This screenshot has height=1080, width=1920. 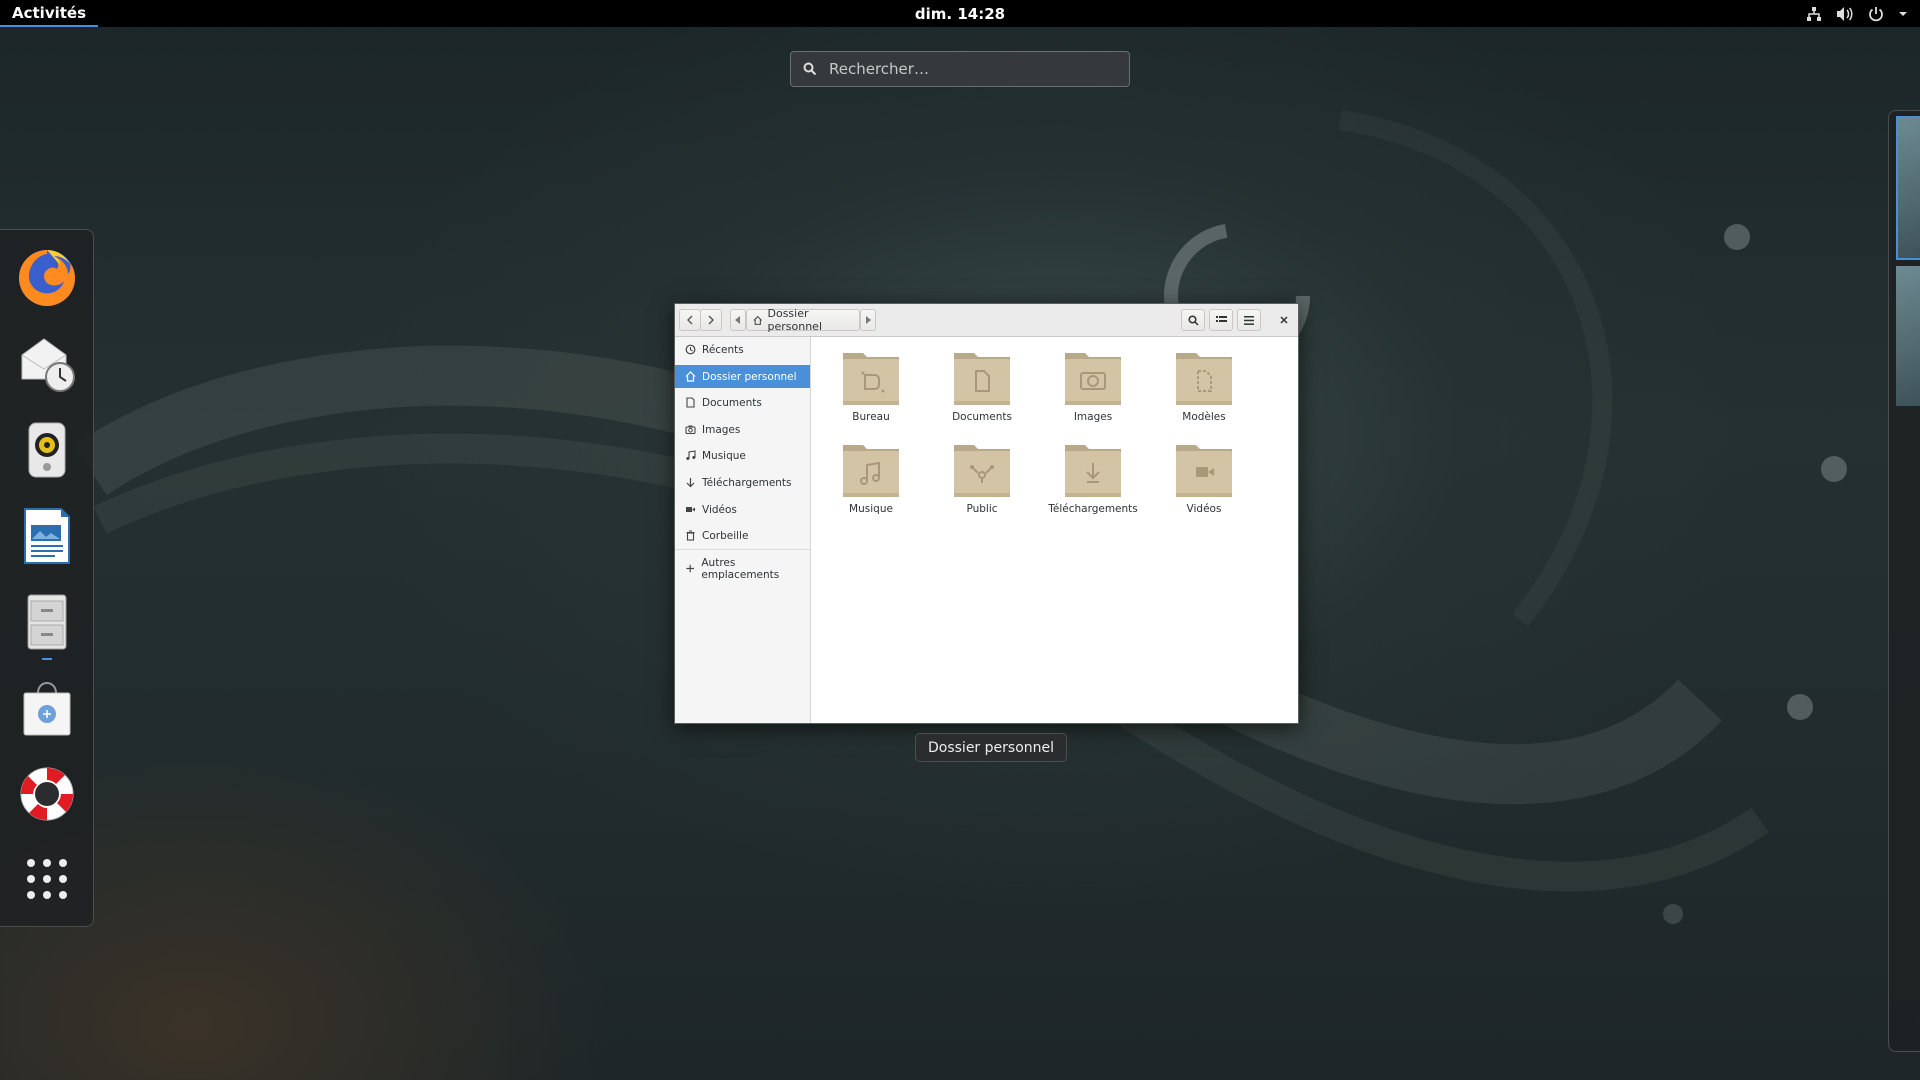 I want to click on sidebar-item-label: Images, so click(x=721, y=429).